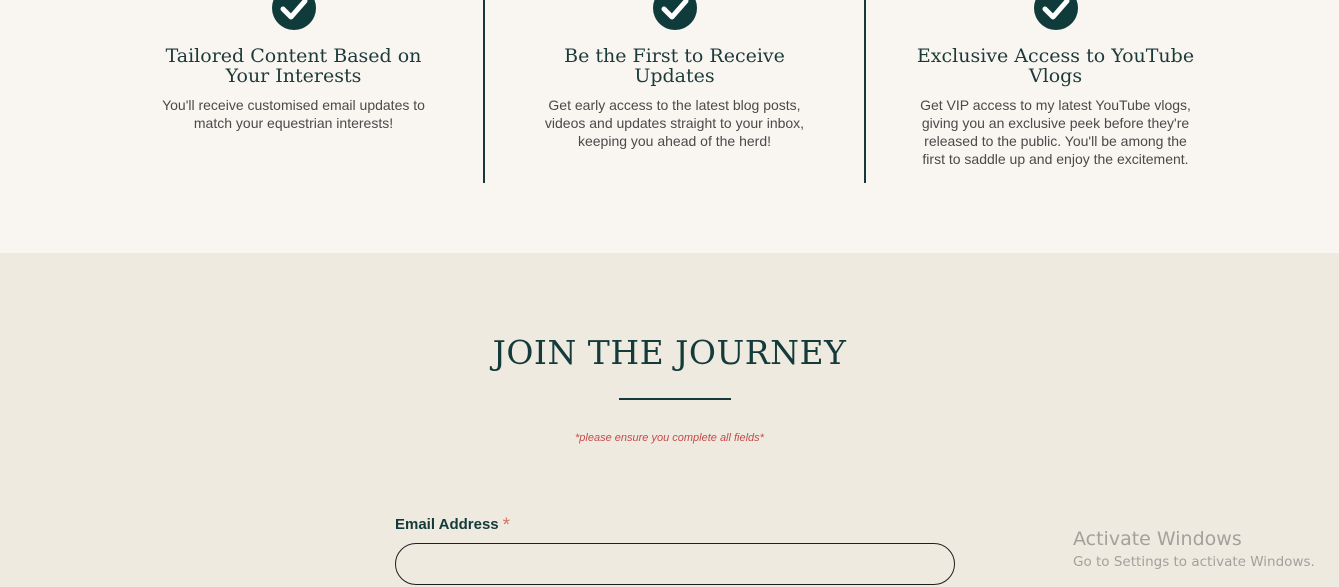  I want to click on vertical-divider, so click(484, 91).